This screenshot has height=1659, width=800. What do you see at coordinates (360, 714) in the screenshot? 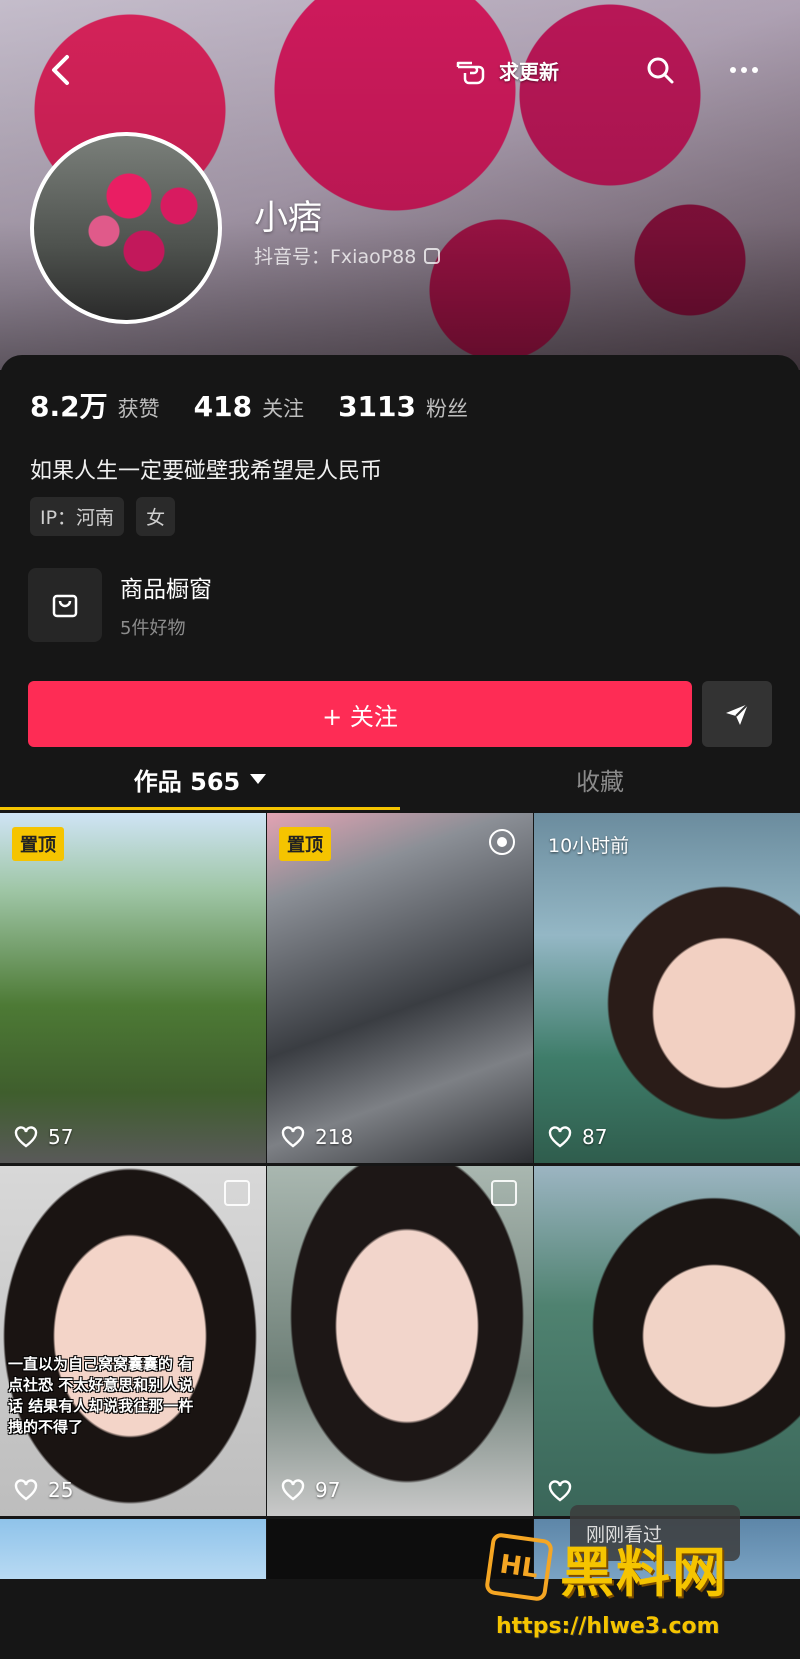
I see `follow-button: + 关注` at bounding box center [360, 714].